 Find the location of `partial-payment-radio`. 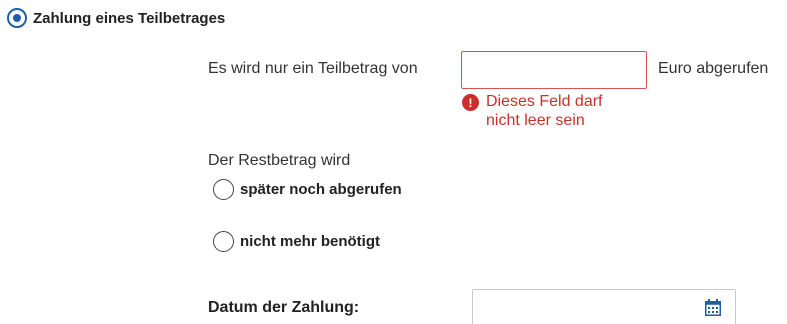

partial-payment-radio is located at coordinates (17, 18).